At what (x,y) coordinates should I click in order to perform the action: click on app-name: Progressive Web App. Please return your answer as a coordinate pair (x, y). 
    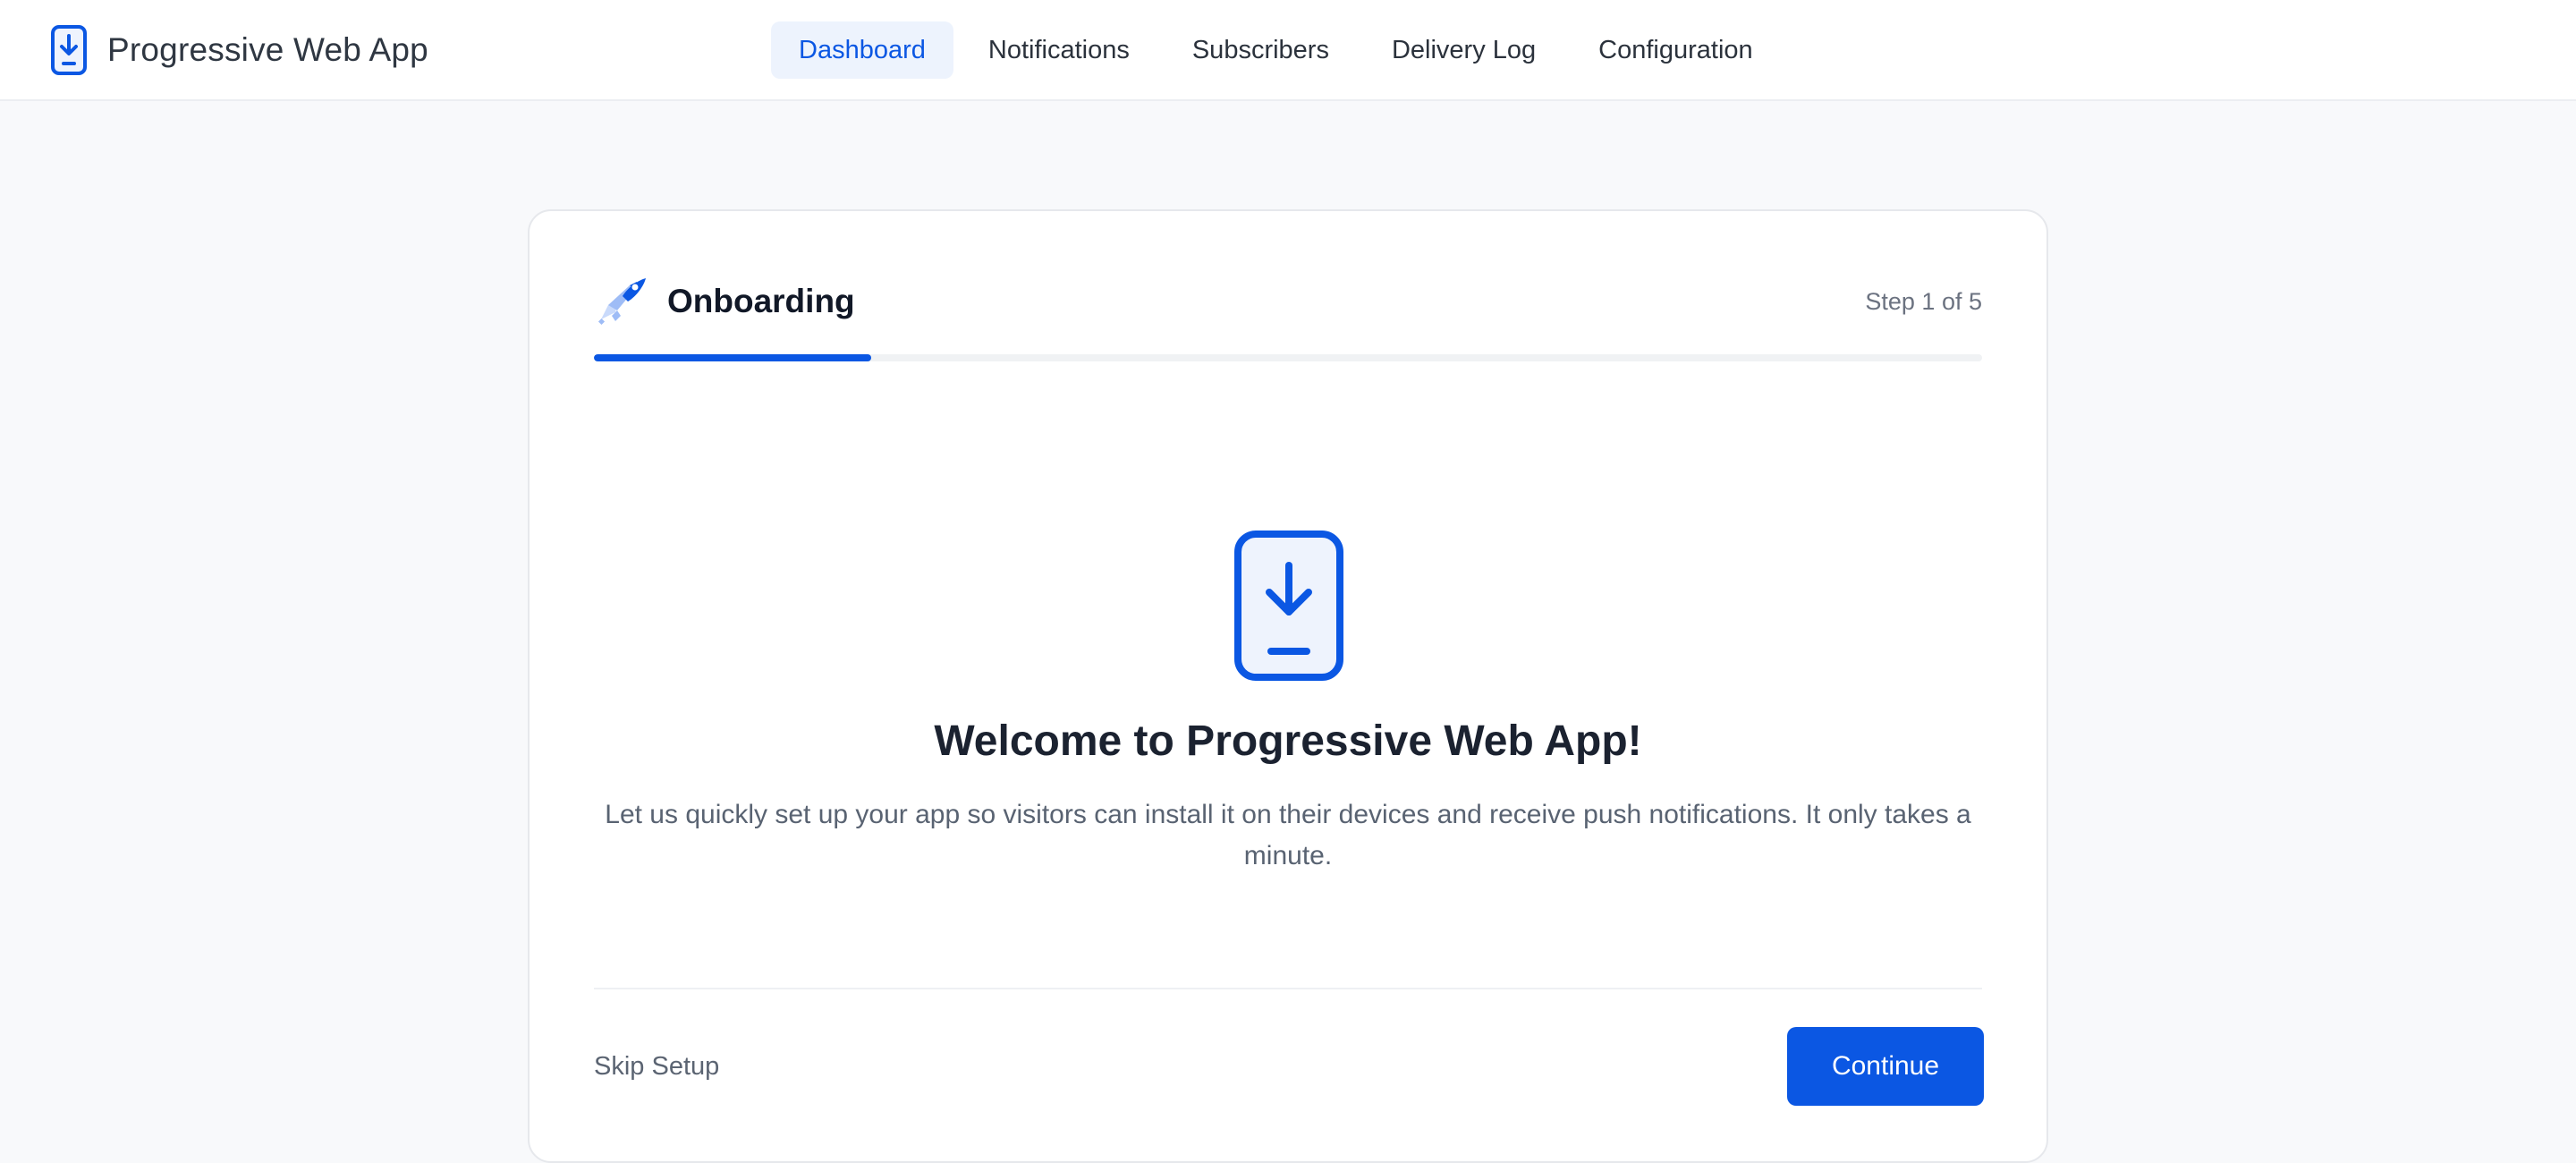
    Looking at the image, I should click on (267, 49).